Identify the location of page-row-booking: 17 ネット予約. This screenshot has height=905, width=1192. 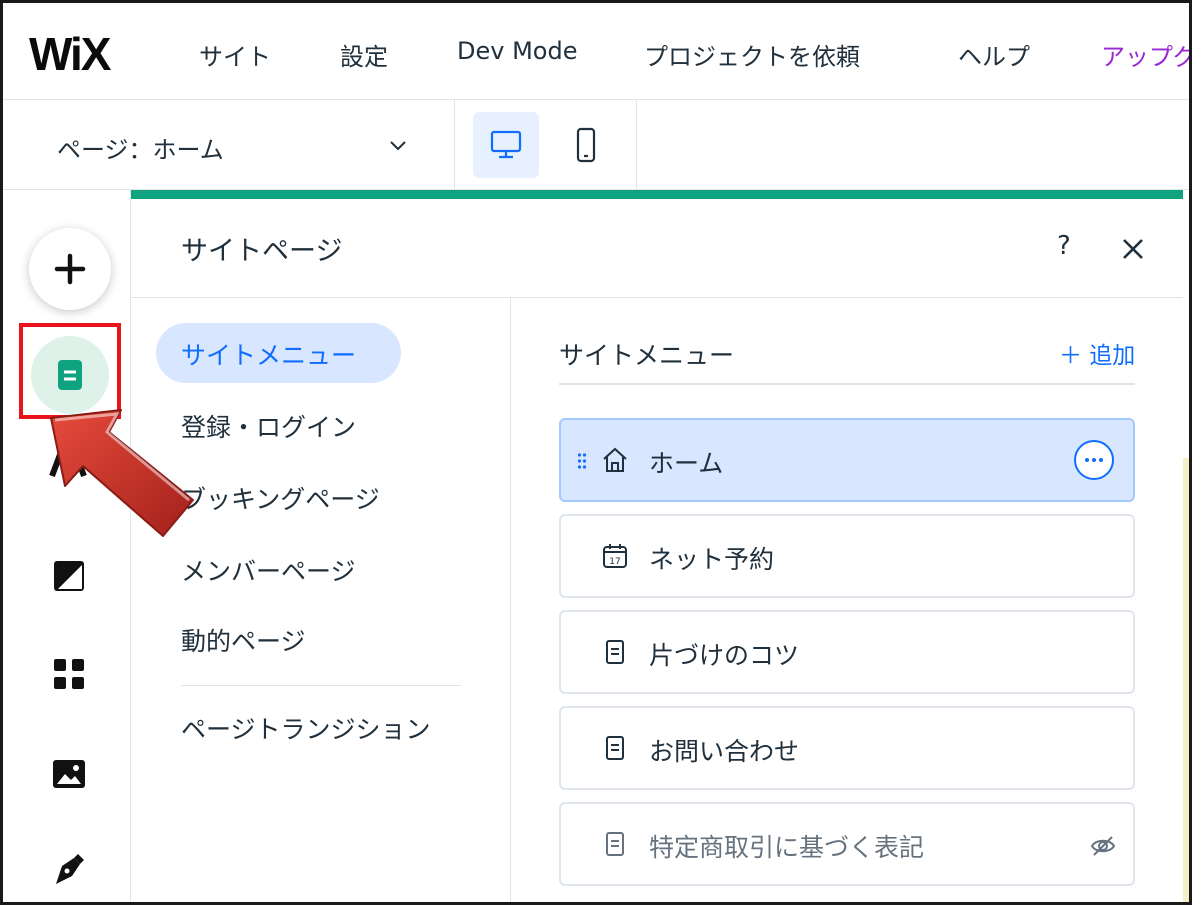
(847, 556).